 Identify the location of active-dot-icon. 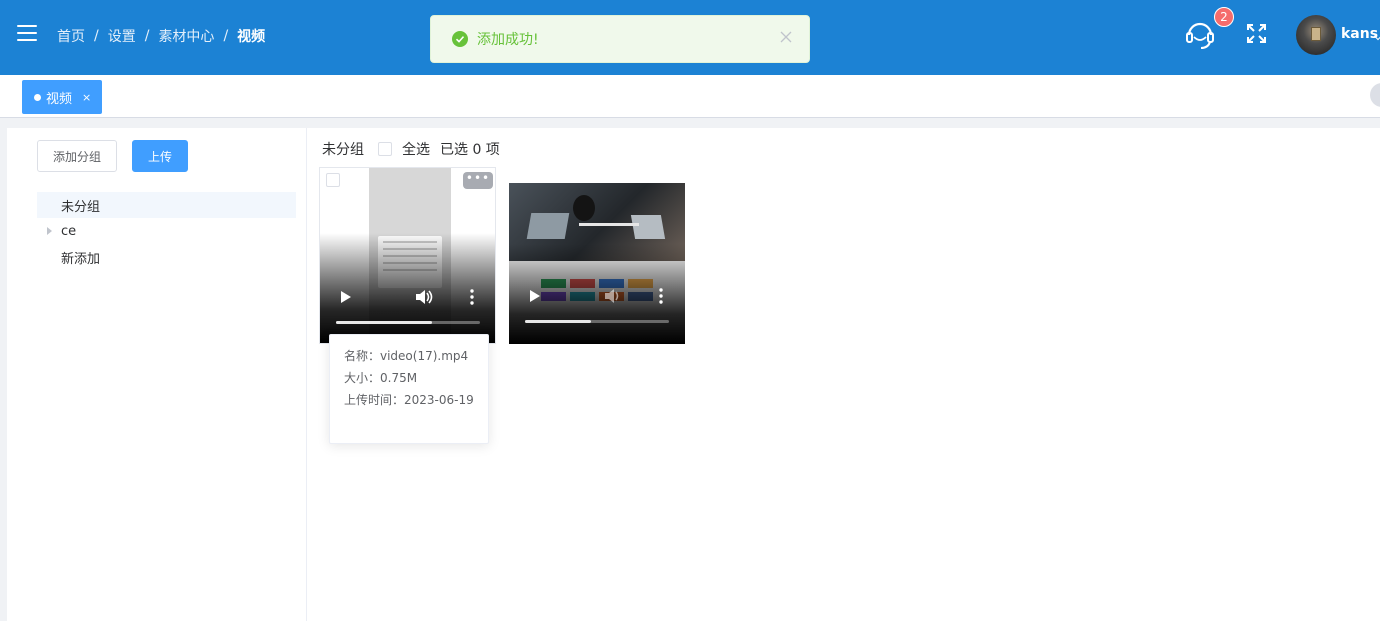
(37, 97).